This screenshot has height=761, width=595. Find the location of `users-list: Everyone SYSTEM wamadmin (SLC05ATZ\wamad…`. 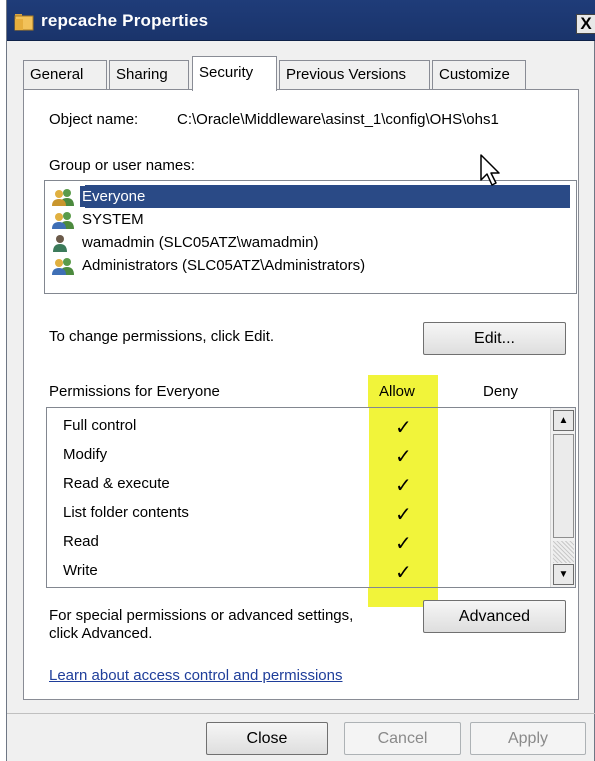

users-list: Everyone SYSTEM wamadmin (SLC05ATZ\wamad… is located at coordinates (310, 237).